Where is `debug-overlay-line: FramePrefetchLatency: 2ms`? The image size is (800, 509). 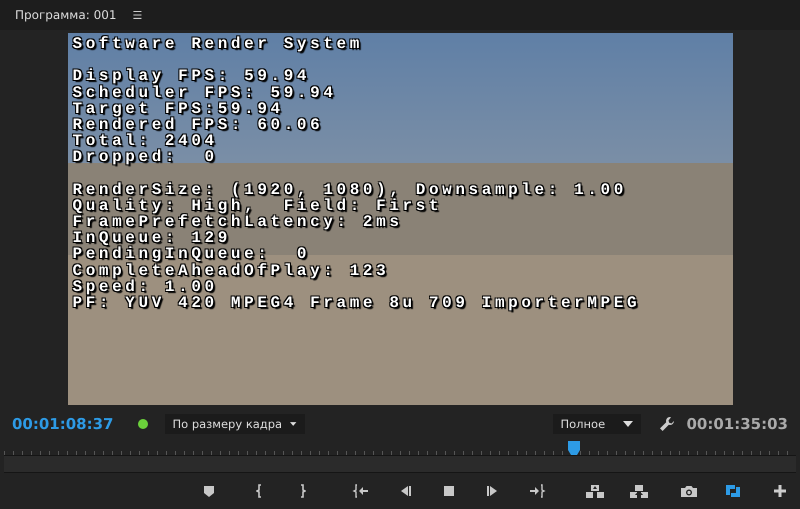
debug-overlay-line: FramePrefetchLatency: 2ms is located at coordinates (238, 222).